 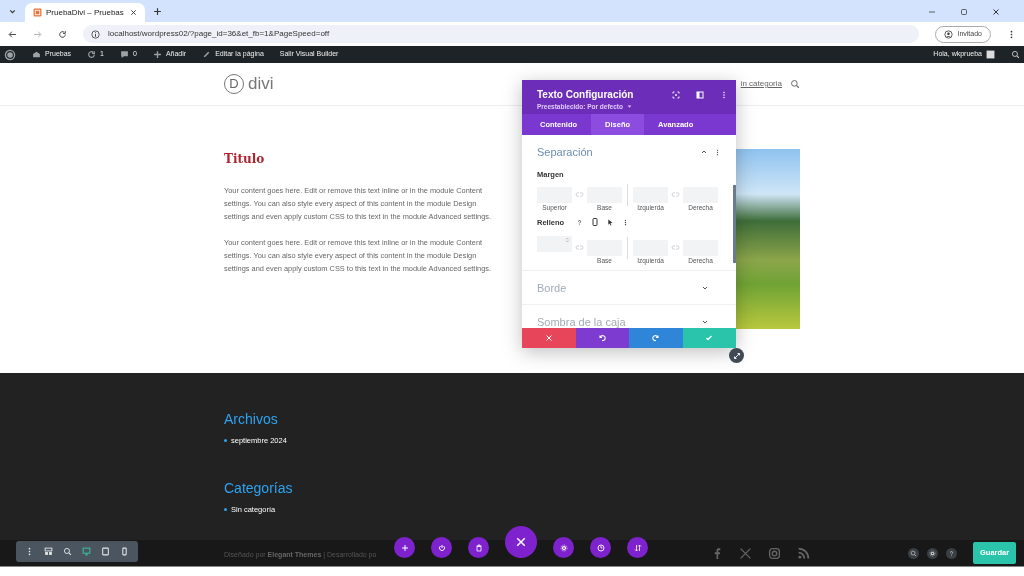 I want to click on widget-title: Archivos, so click(x=251, y=419).